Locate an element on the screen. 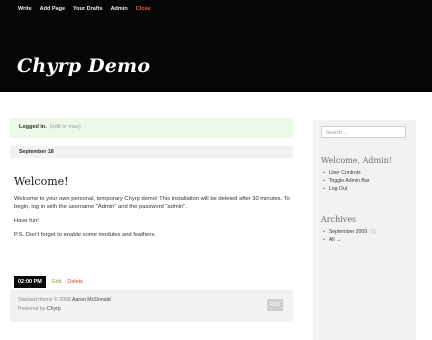  logged-in-bar: Logged in. (edit or mas) is located at coordinates (151, 128).